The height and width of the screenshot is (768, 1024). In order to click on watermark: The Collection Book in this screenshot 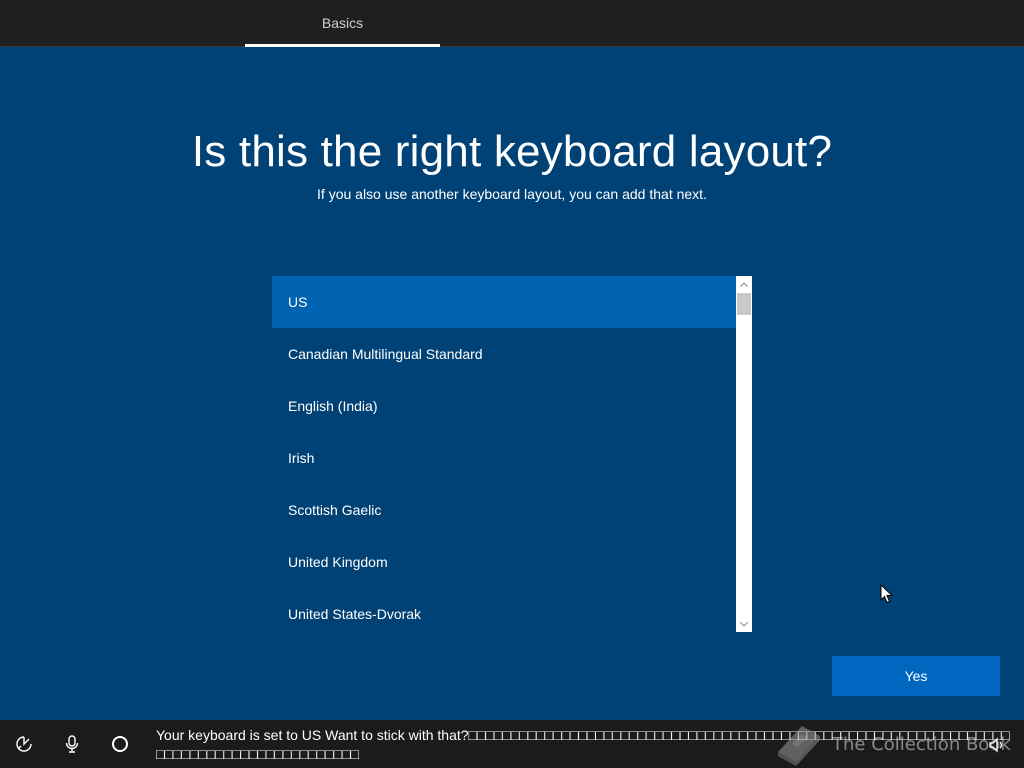, I will do `click(892, 744)`.